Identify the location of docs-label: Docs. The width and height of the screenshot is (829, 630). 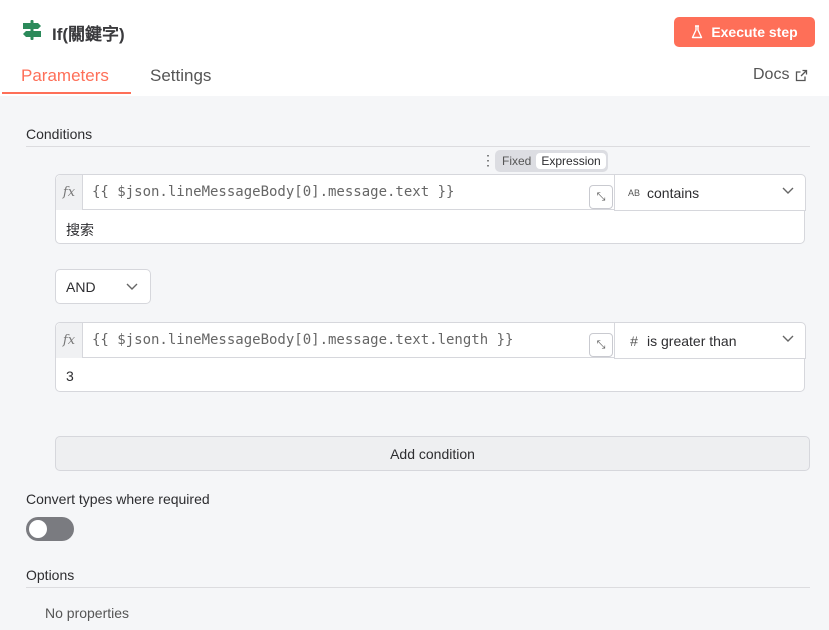
(771, 74).